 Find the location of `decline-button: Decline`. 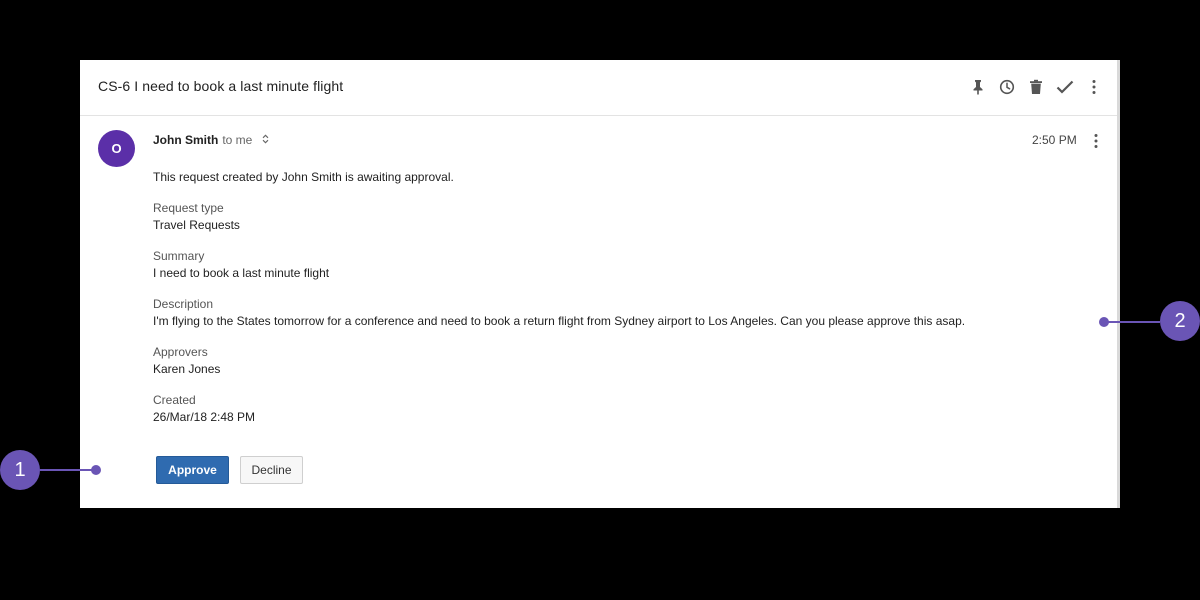

decline-button: Decline is located at coordinates (271, 470).